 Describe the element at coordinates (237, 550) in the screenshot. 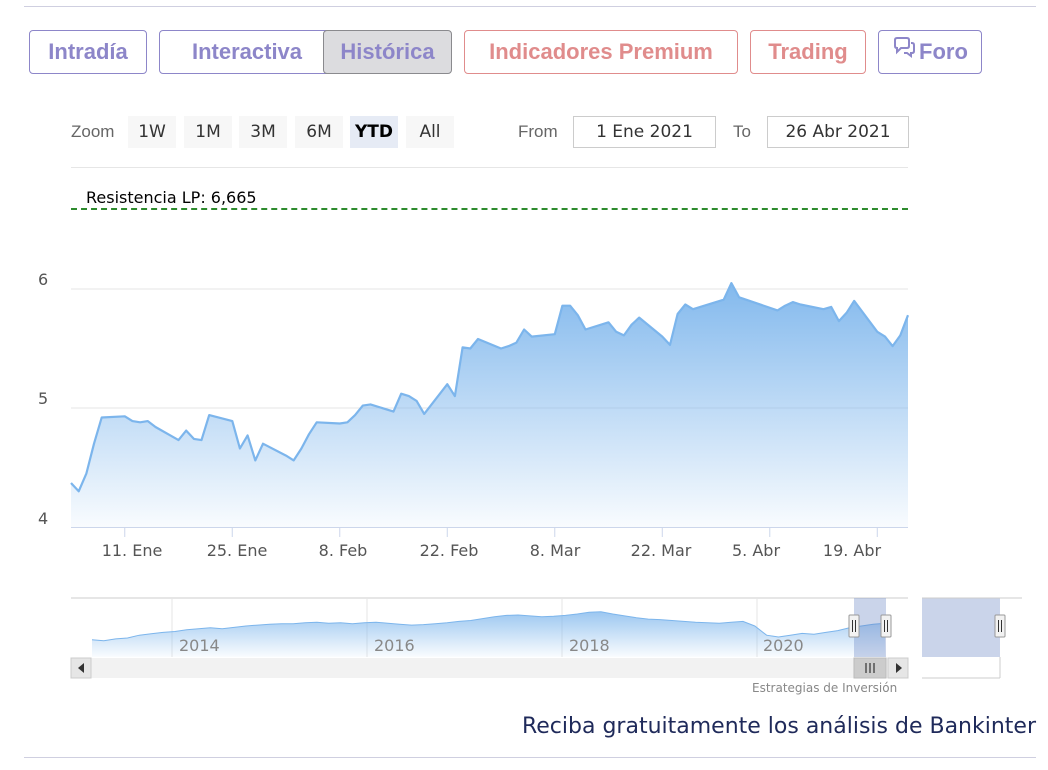

I see `x-tick-label: 25. Ene` at that location.